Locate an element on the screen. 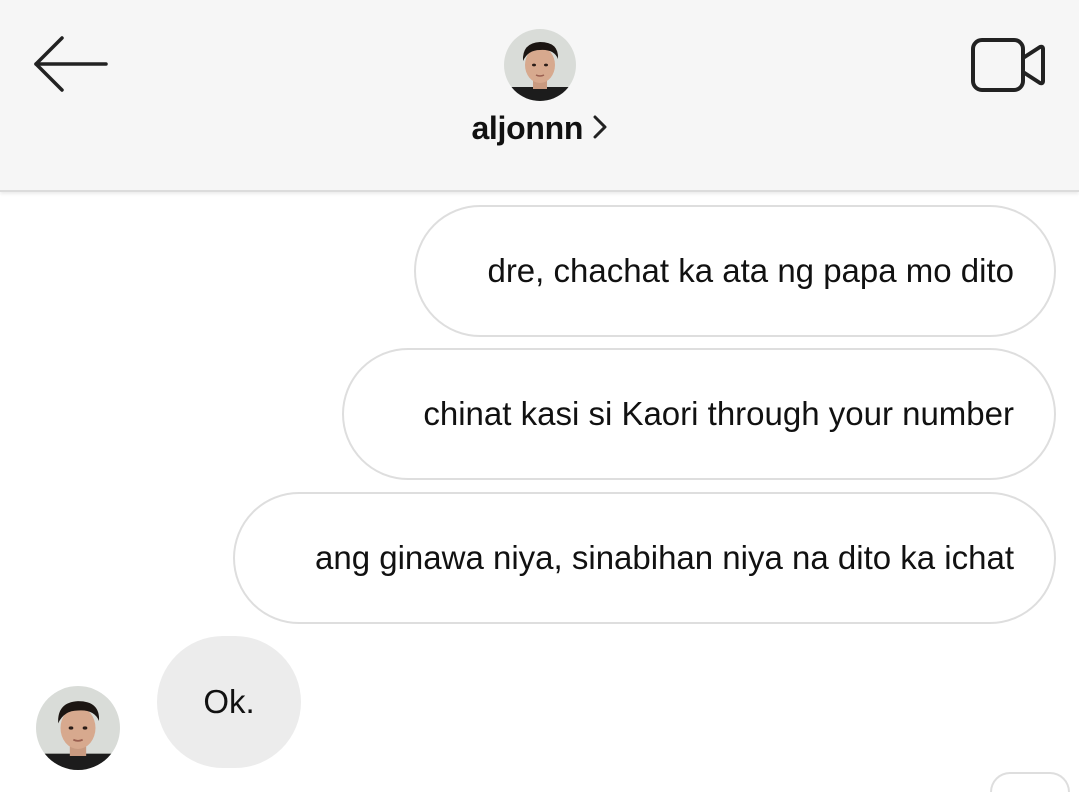 Image resolution: width=1079 pixels, height=792 pixels. profile-link: aljonnn is located at coordinates (539, 128).